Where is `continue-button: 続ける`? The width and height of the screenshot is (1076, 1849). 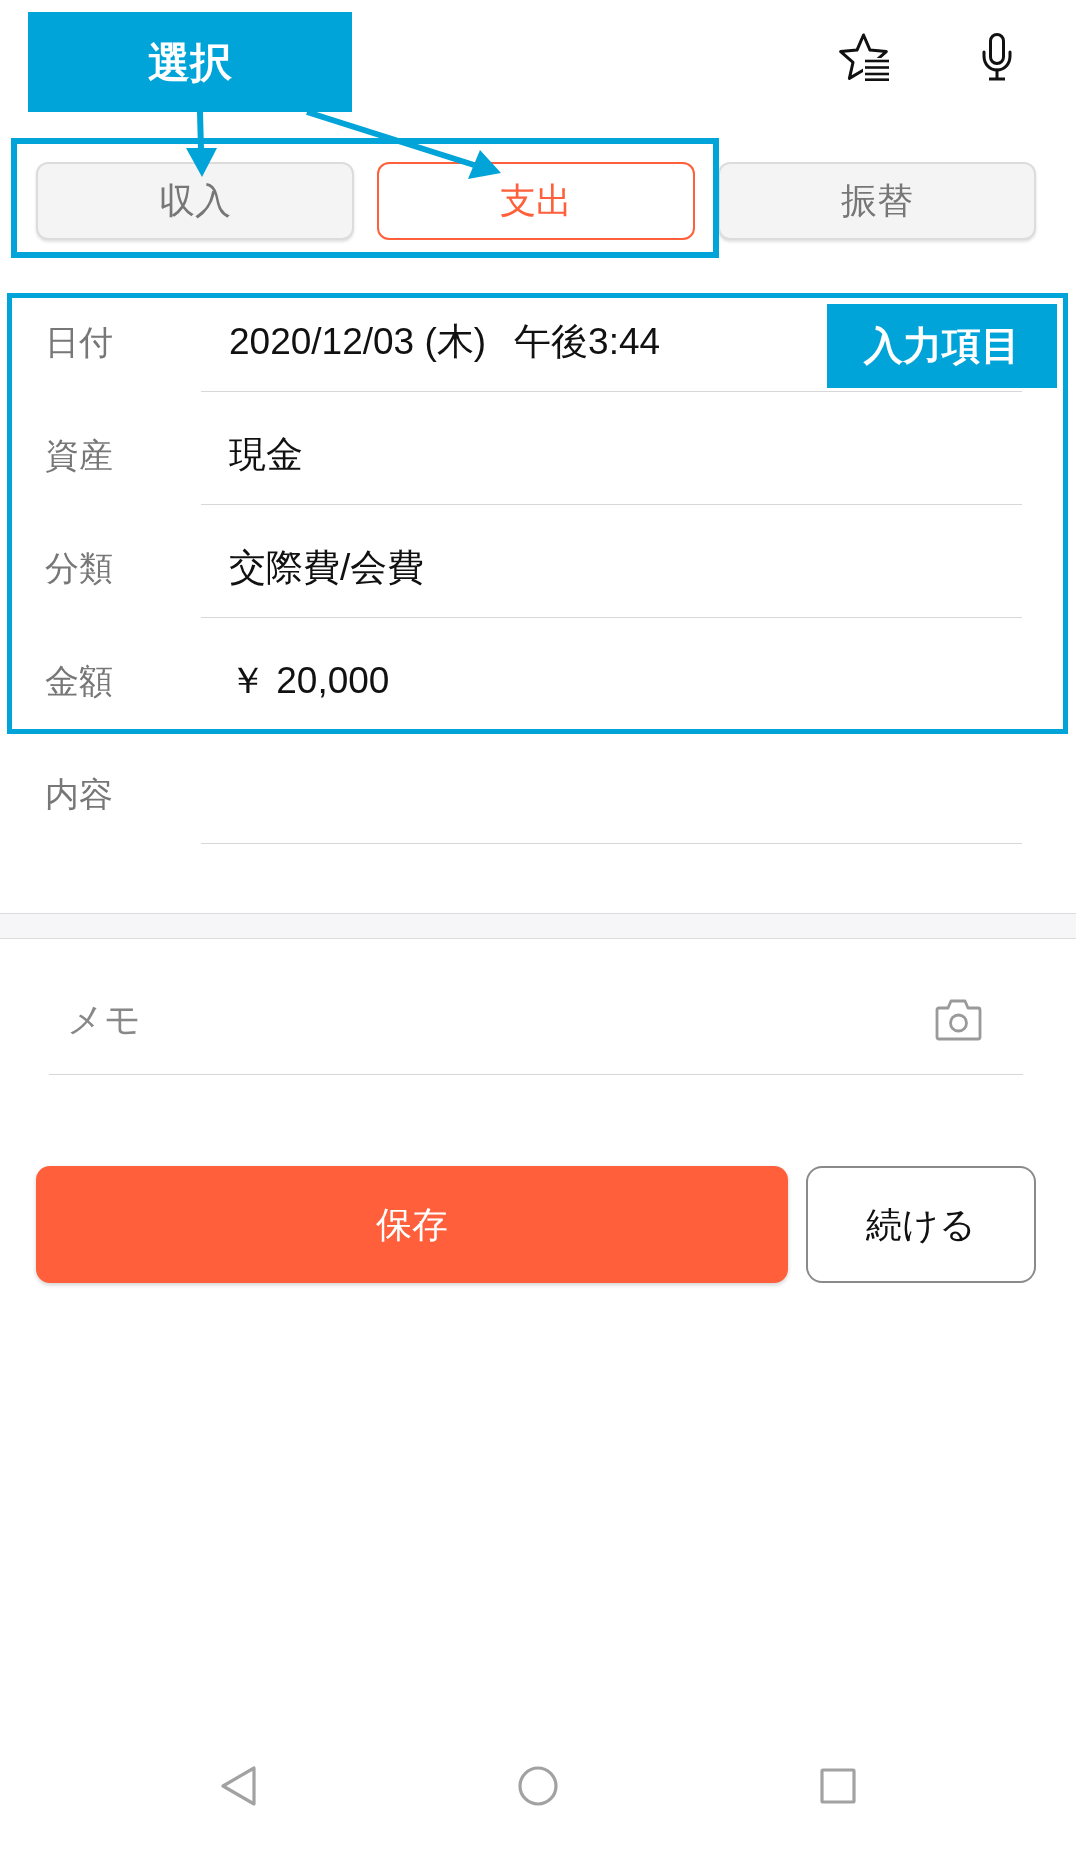 continue-button: 続ける is located at coordinates (921, 1224).